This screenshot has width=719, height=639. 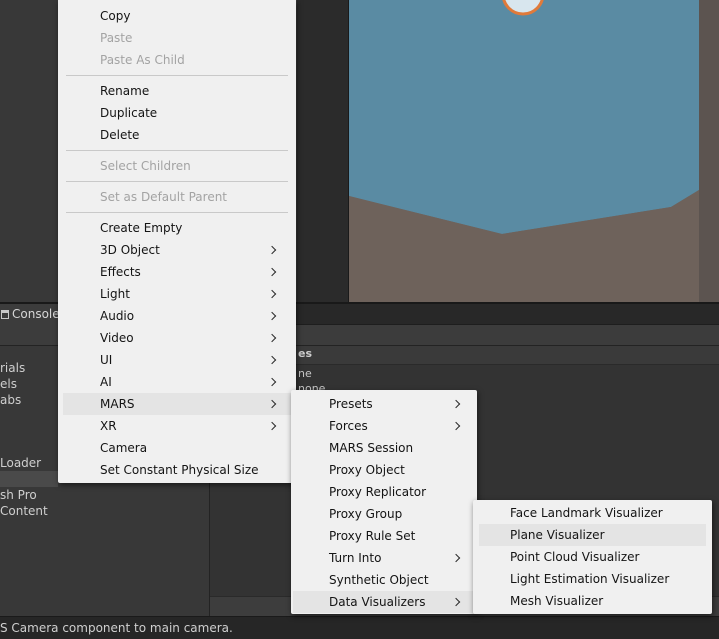 What do you see at coordinates (311, 386) in the screenshot?
I see `content-item: none` at bounding box center [311, 386].